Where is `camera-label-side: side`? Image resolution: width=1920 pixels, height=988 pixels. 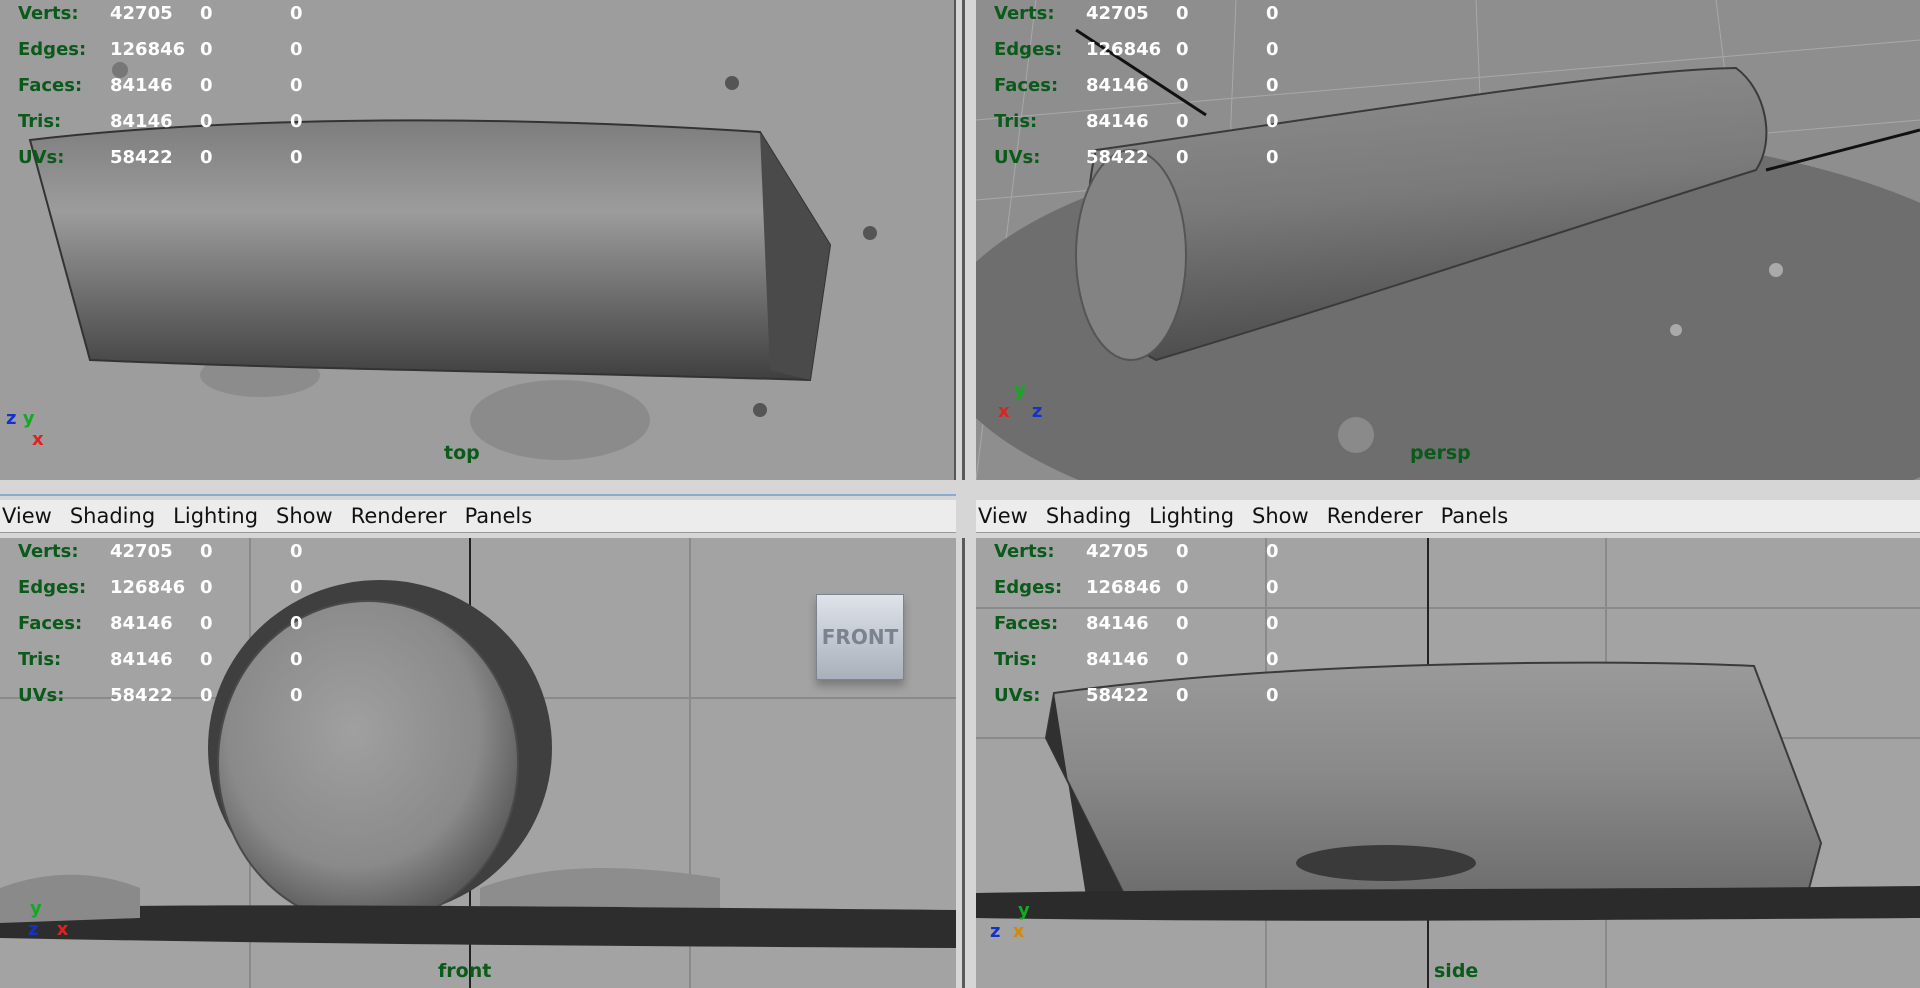
camera-label-side: side is located at coordinates (1456, 971).